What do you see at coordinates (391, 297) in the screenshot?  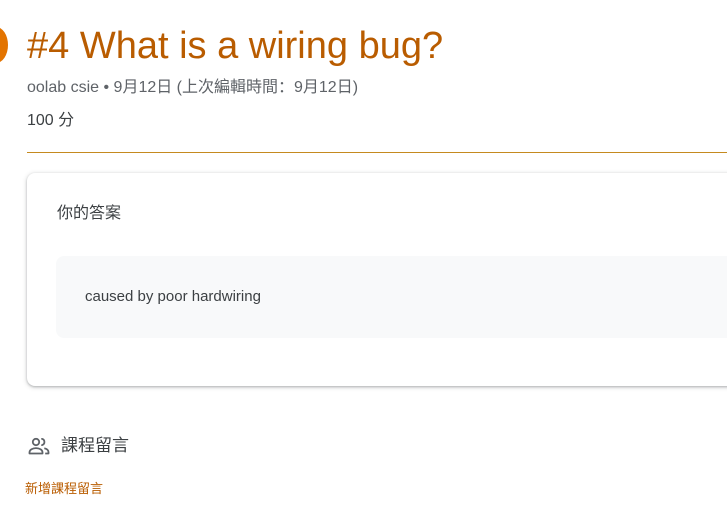 I see `answer-box: caused by poor hardwiring` at bounding box center [391, 297].